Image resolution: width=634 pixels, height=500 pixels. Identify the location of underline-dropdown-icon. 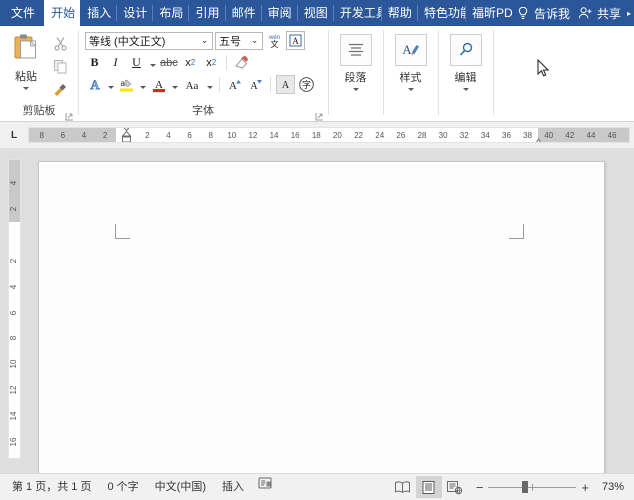
(152, 62).